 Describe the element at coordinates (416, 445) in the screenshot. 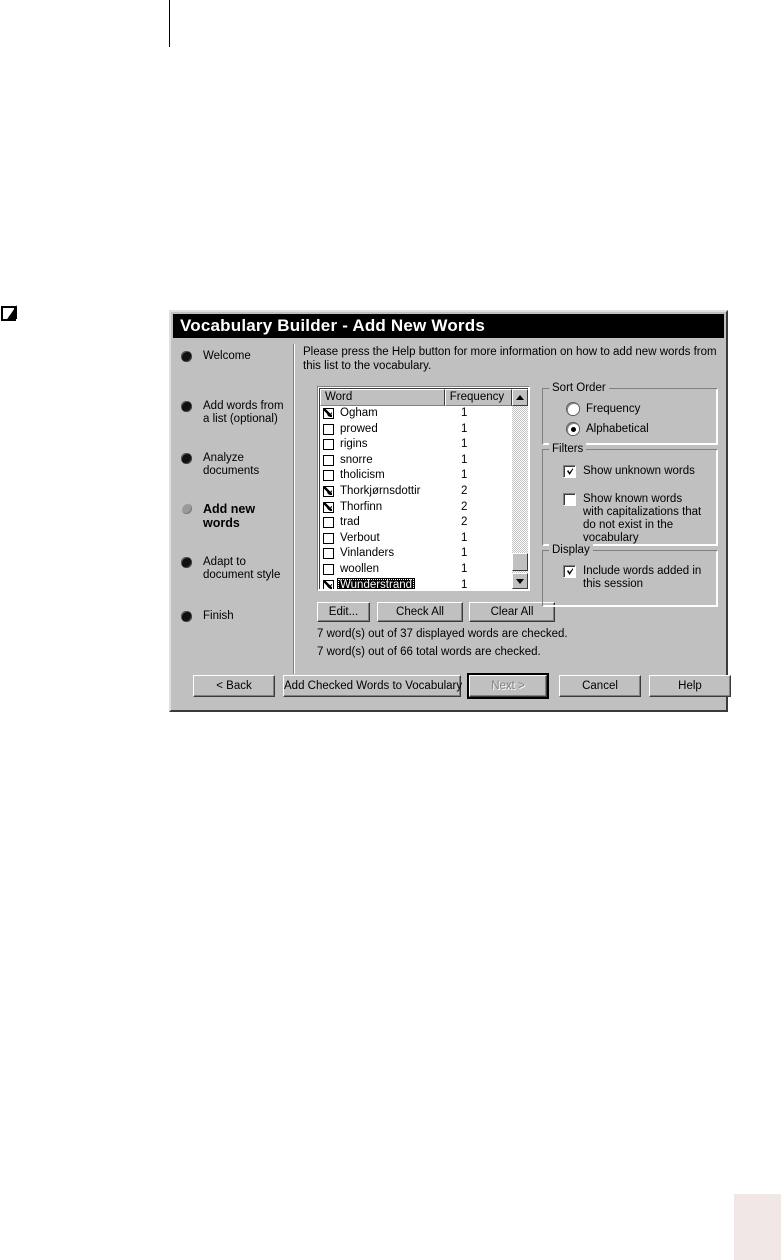

I see `table-row: rigins 1` at that location.